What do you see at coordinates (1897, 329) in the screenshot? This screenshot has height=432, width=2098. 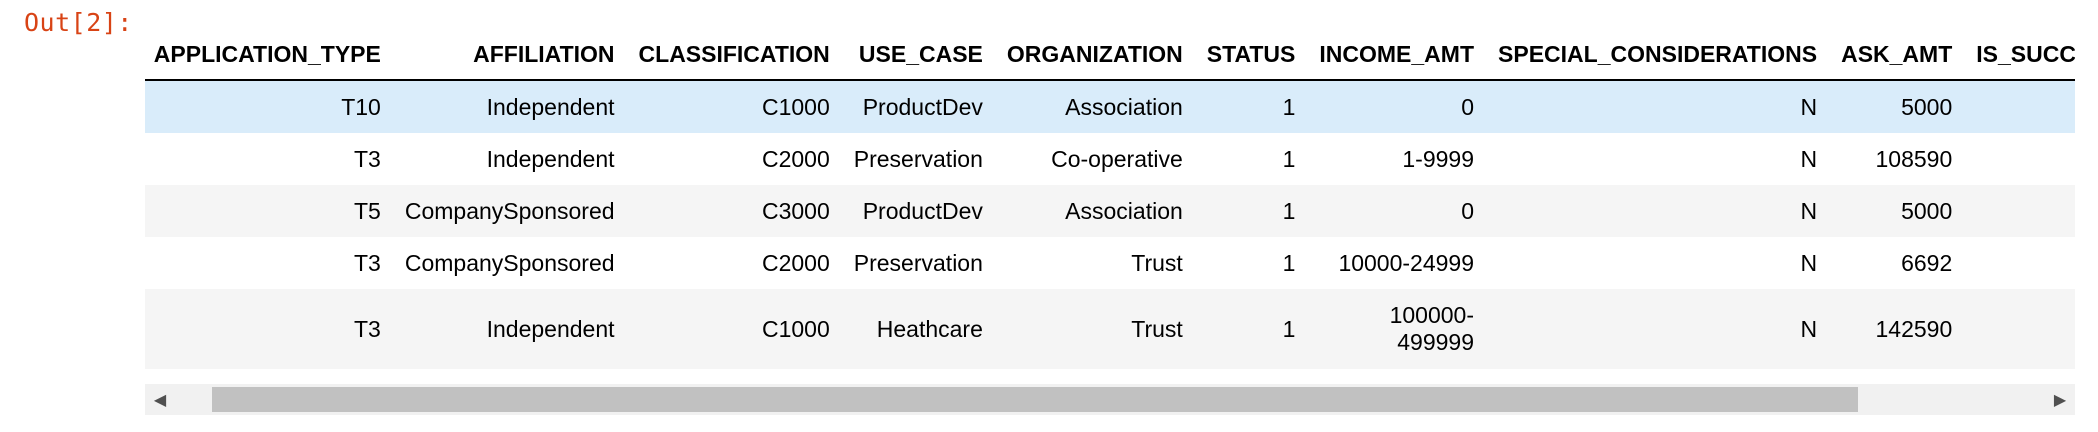 I see `table-cell: 142590` at bounding box center [1897, 329].